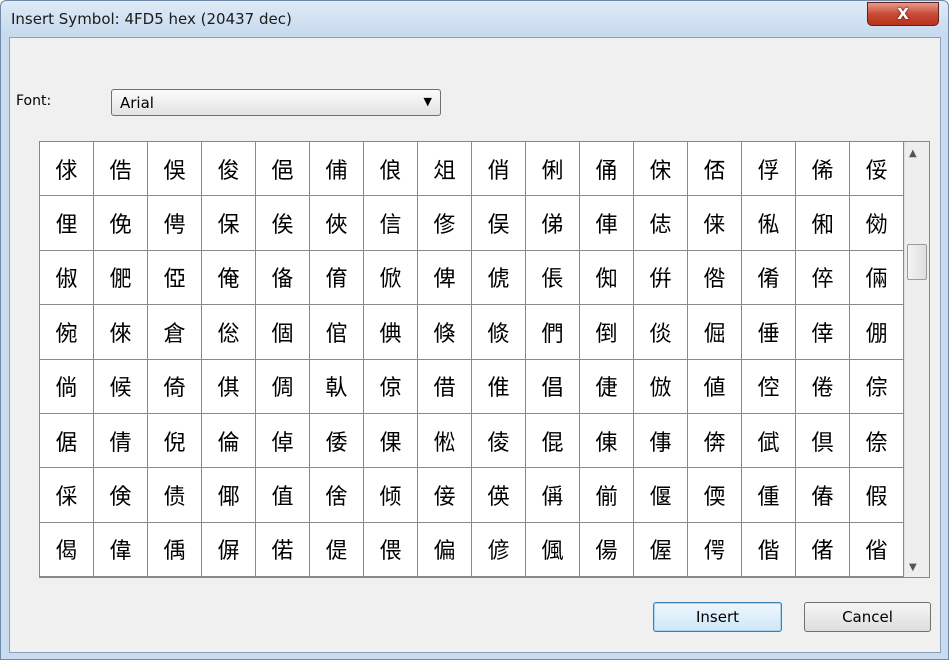 Image resolution: width=949 pixels, height=660 pixels. What do you see at coordinates (823, 386) in the screenshot?
I see `symbol-cell: 倦` at bounding box center [823, 386].